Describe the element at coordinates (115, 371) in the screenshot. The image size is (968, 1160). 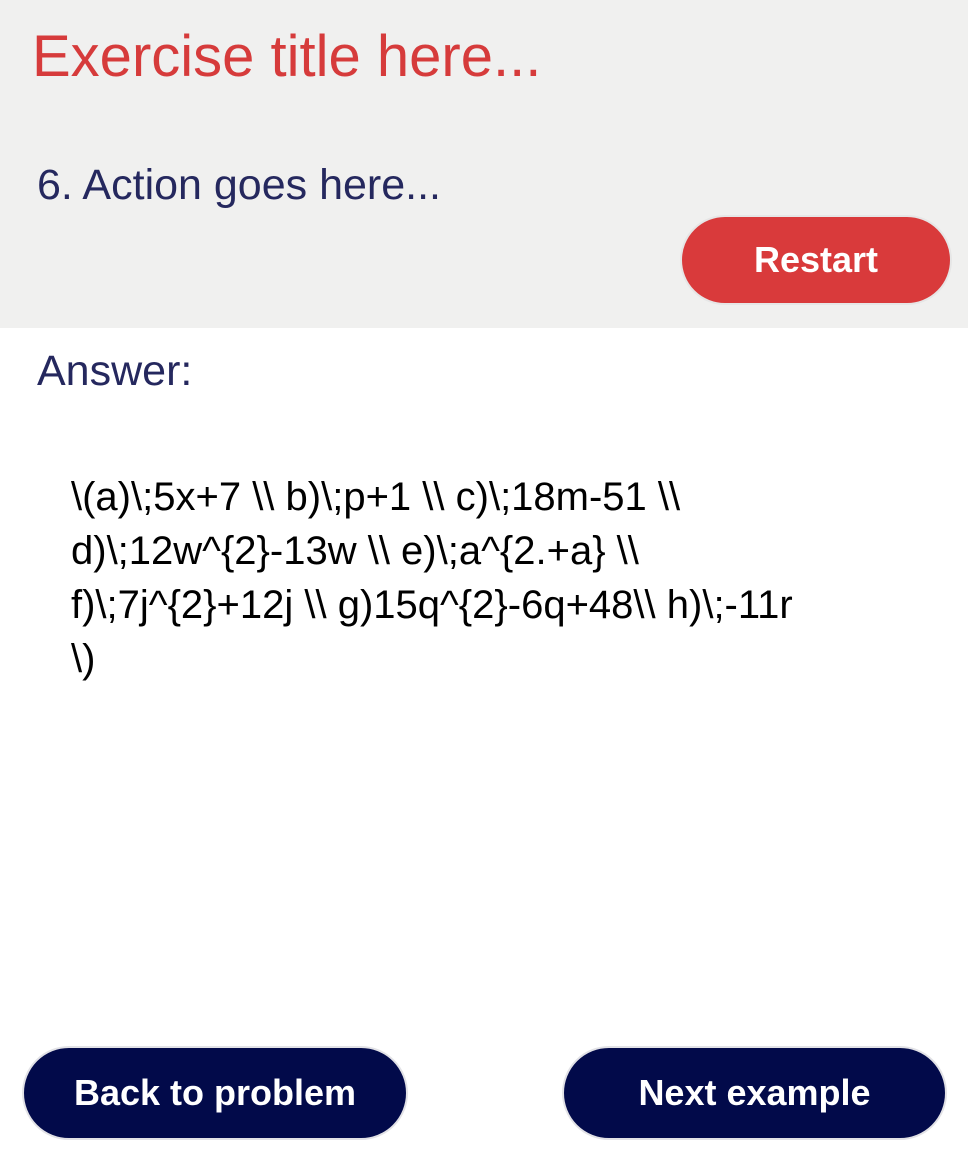
I see `answer-label: Answer:` at that location.